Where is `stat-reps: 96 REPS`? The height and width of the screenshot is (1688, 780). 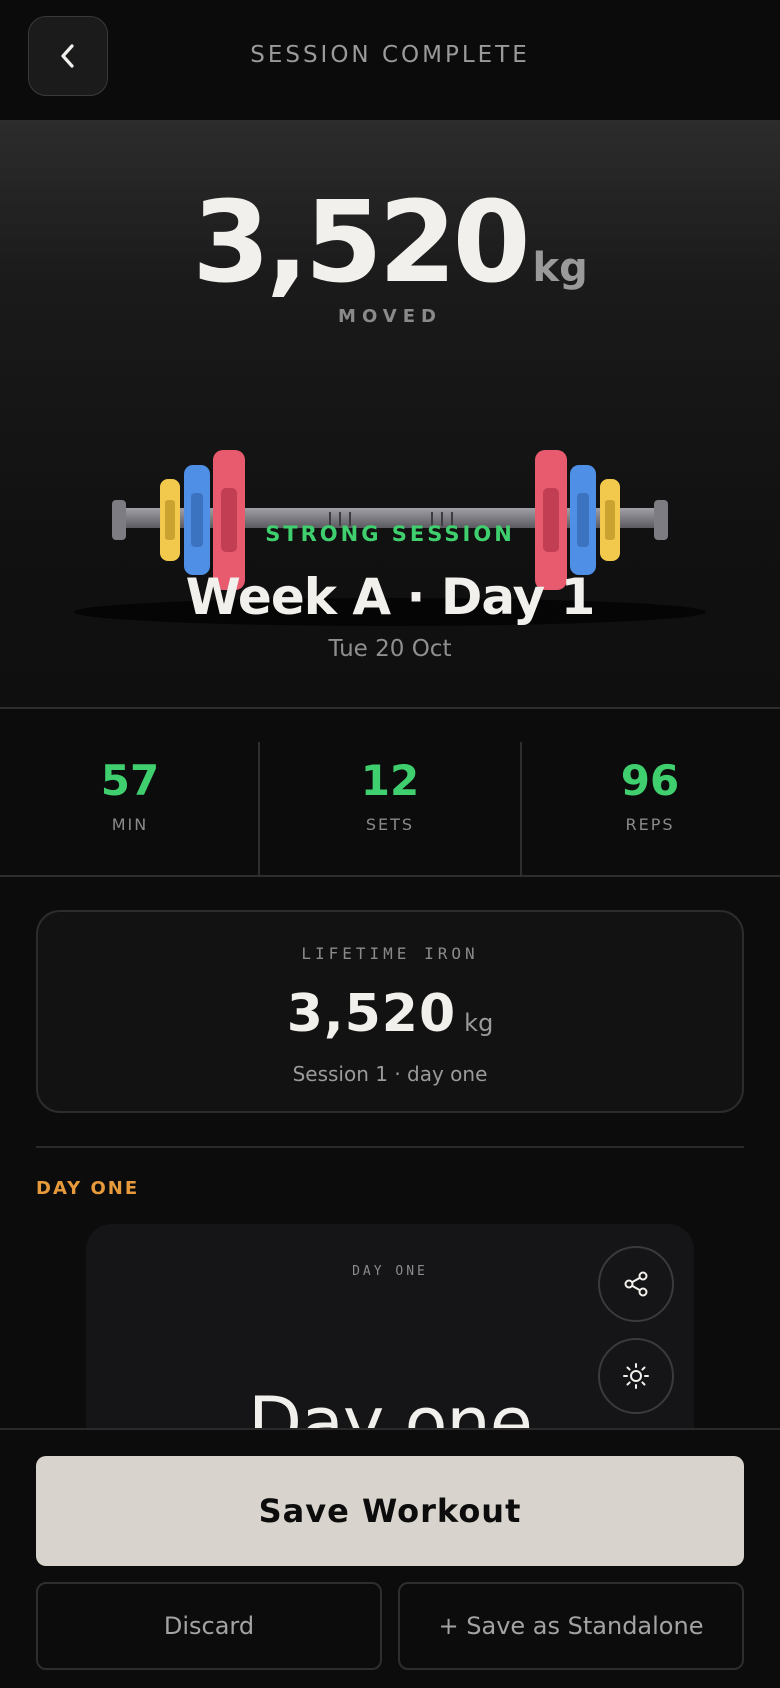
stat-reps: 96 REPS is located at coordinates (650, 794).